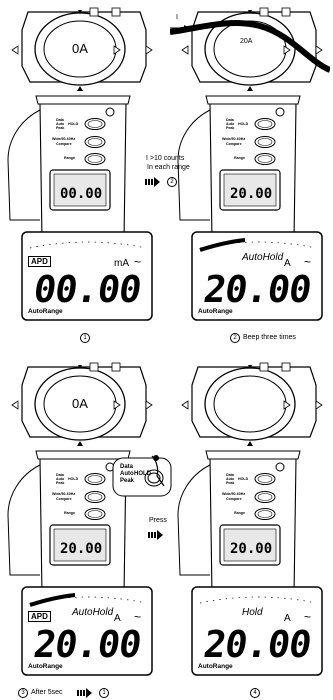 The height and width of the screenshot is (700, 333). I want to click on step-number: 4, so click(255, 693).